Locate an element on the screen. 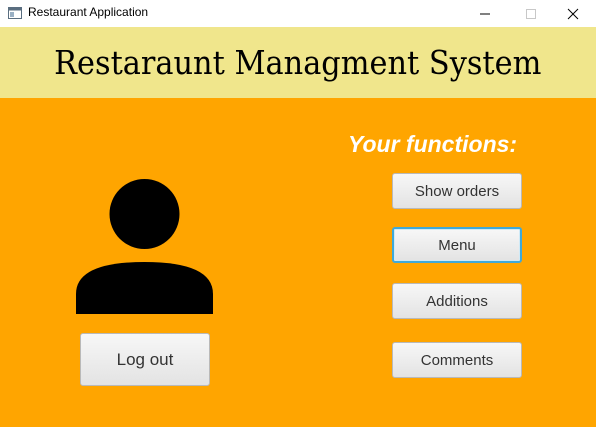  minimize-icon is located at coordinates (485, 13).